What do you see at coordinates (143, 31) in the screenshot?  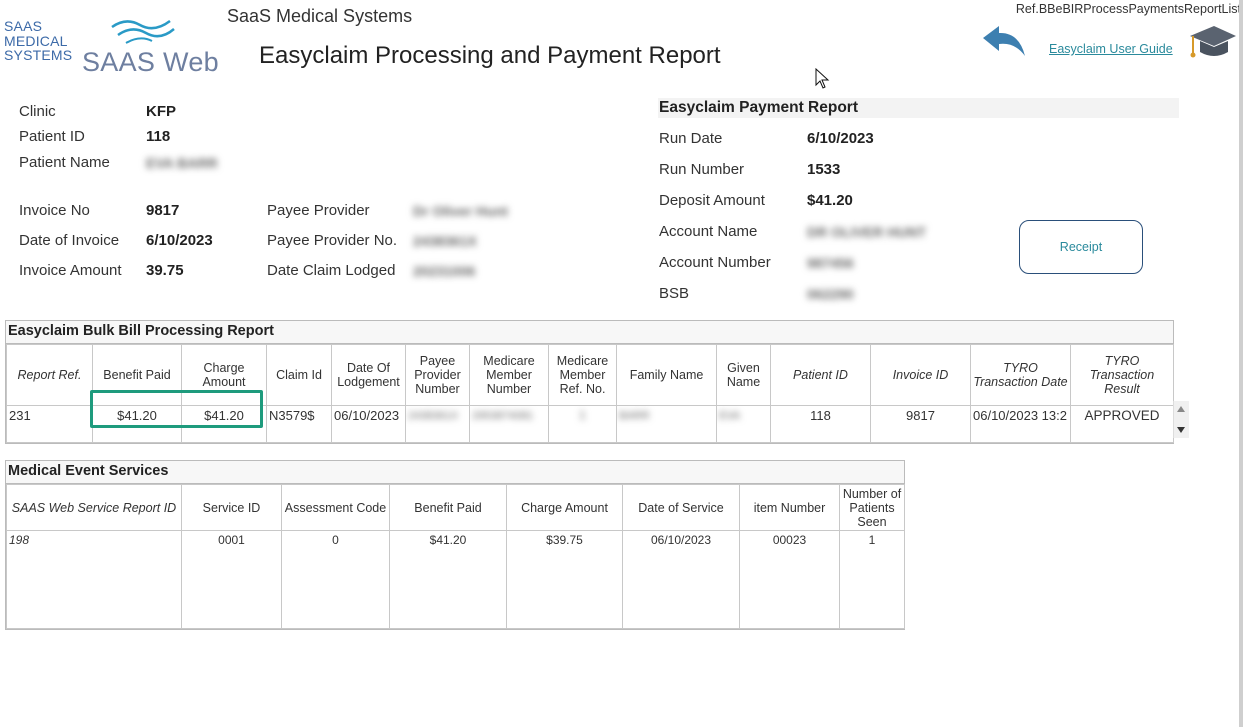 I see `wave-logo-icon` at bounding box center [143, 31].